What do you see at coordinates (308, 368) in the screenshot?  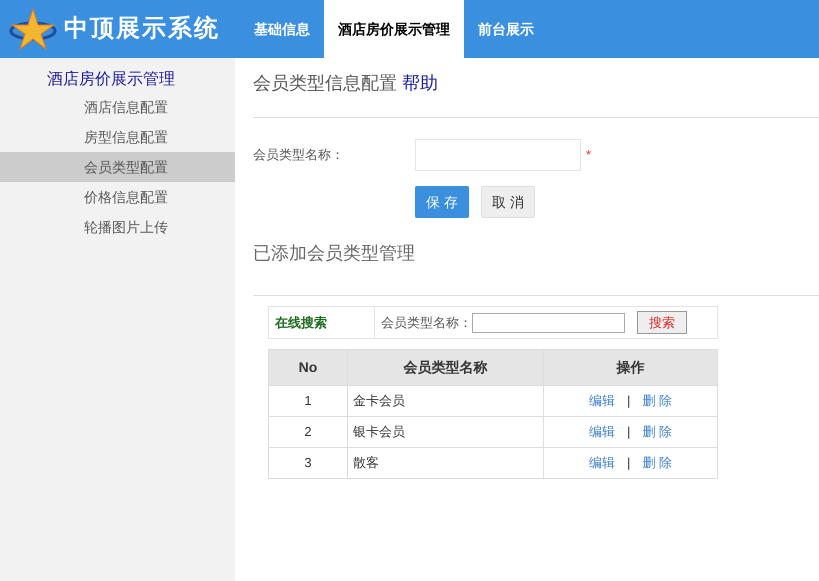 I see `column-header: No` at bounding box center [308, 368].